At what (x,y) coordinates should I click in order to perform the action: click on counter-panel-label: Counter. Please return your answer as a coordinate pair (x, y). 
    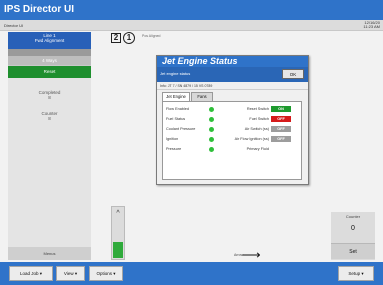
    Looking at the image, I should click on (353, 216).